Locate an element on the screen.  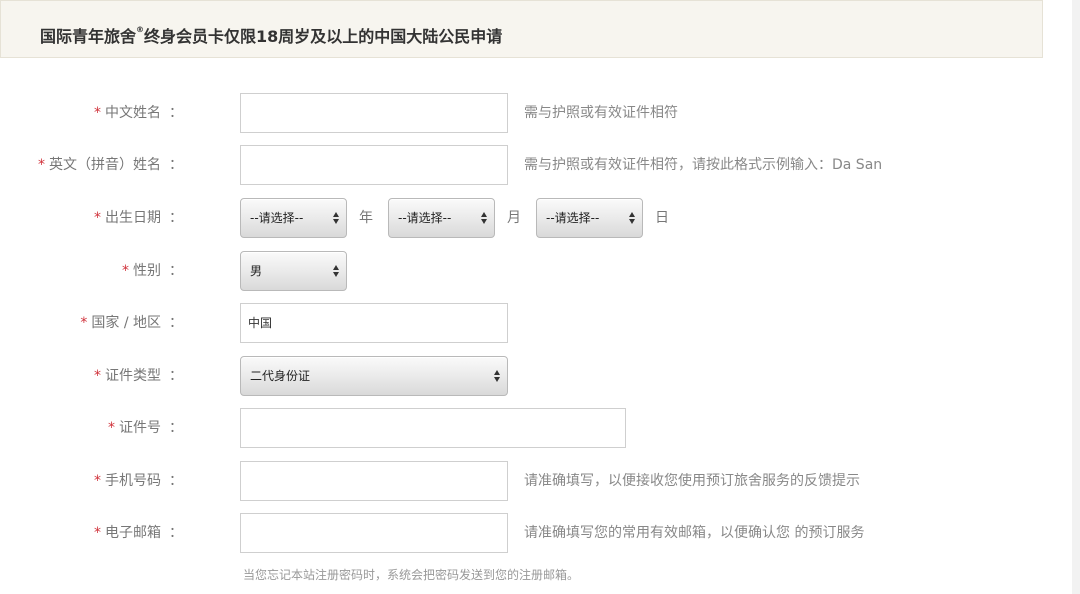
row-email: * 电子邮箱： 请准确填写您的常用有效邮箱，以便确认您 的预订服务 is located at coordinates (520, 533).